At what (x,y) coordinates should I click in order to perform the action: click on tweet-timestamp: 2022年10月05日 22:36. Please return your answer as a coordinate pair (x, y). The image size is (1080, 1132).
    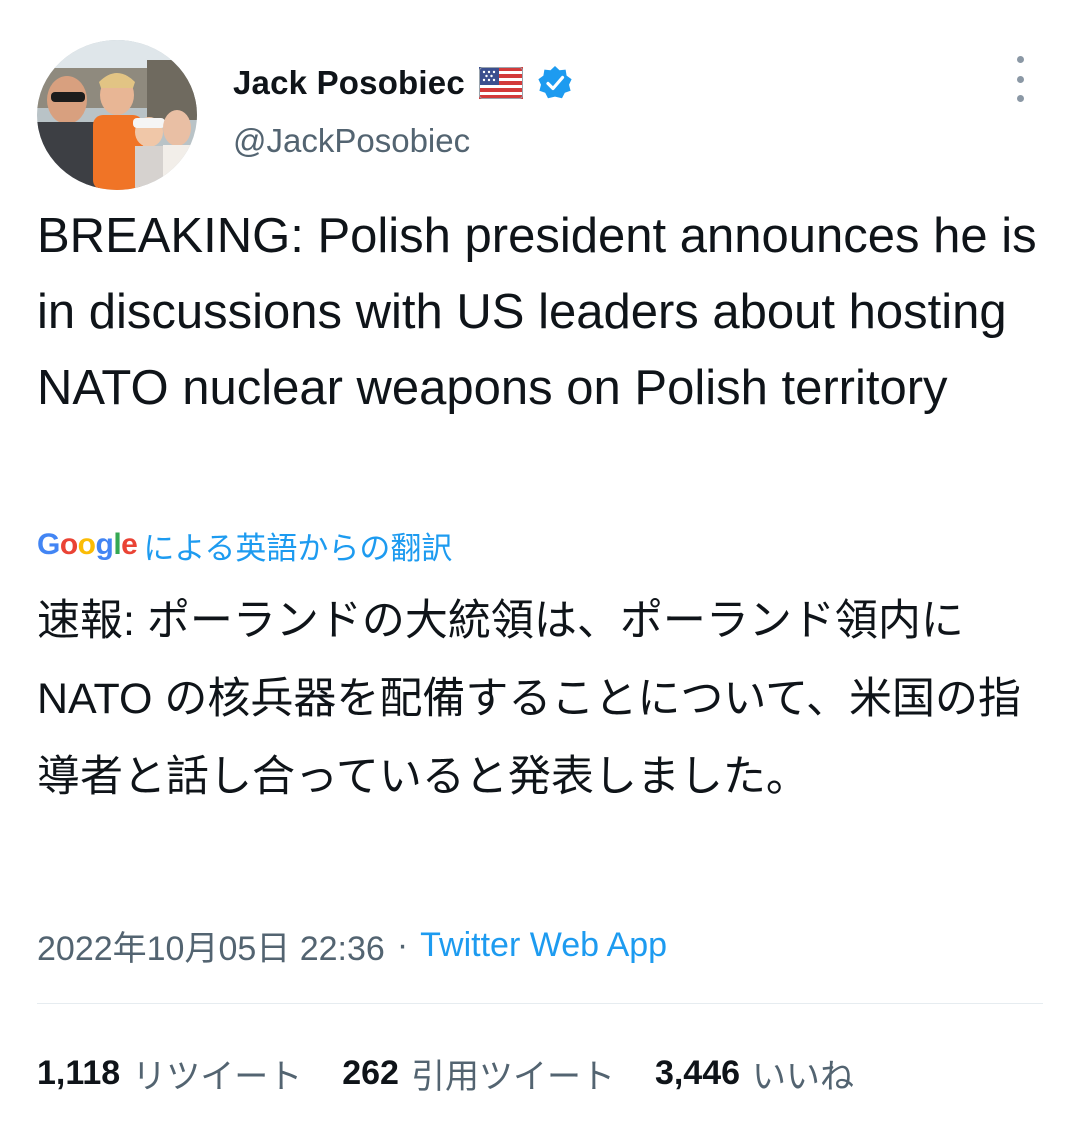
    Looking at the image, I should click on (211, 945).